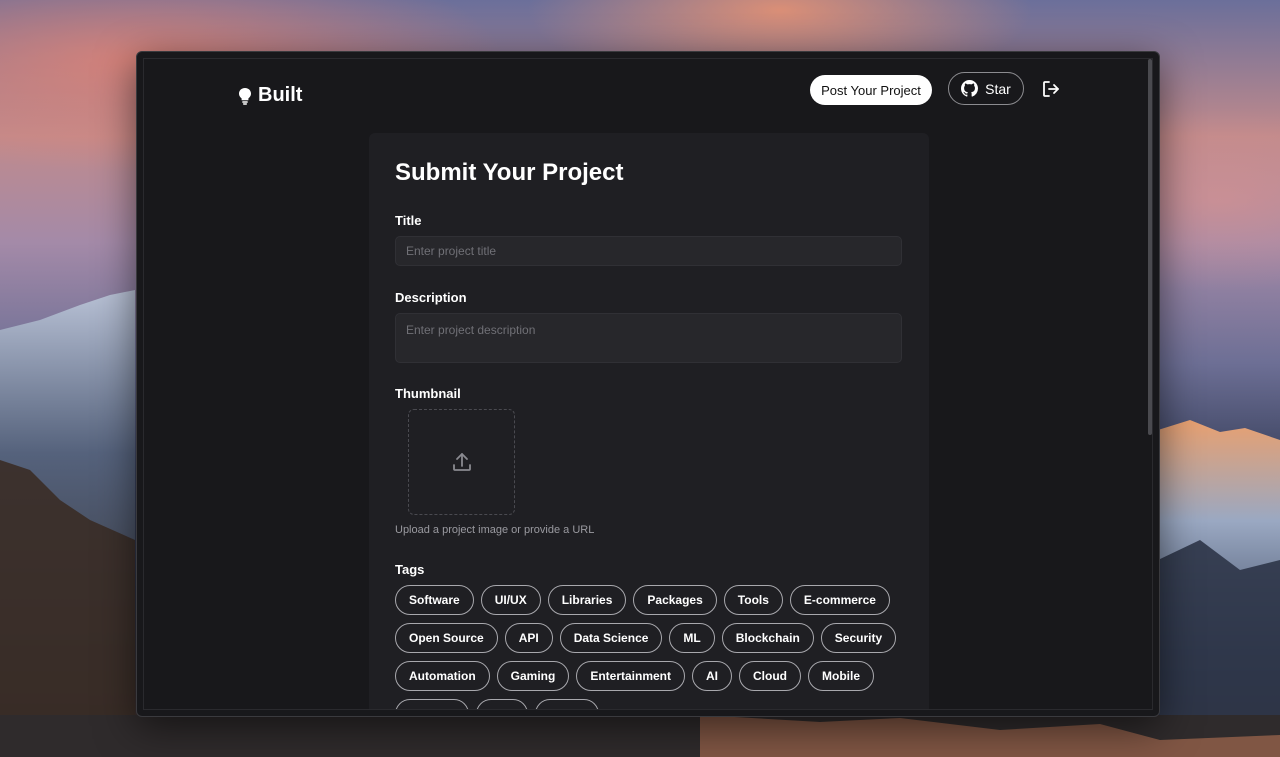 The width and height of the screenshot is (1280, 757). I want to click on tag-chip: AI, so click(712, 676).